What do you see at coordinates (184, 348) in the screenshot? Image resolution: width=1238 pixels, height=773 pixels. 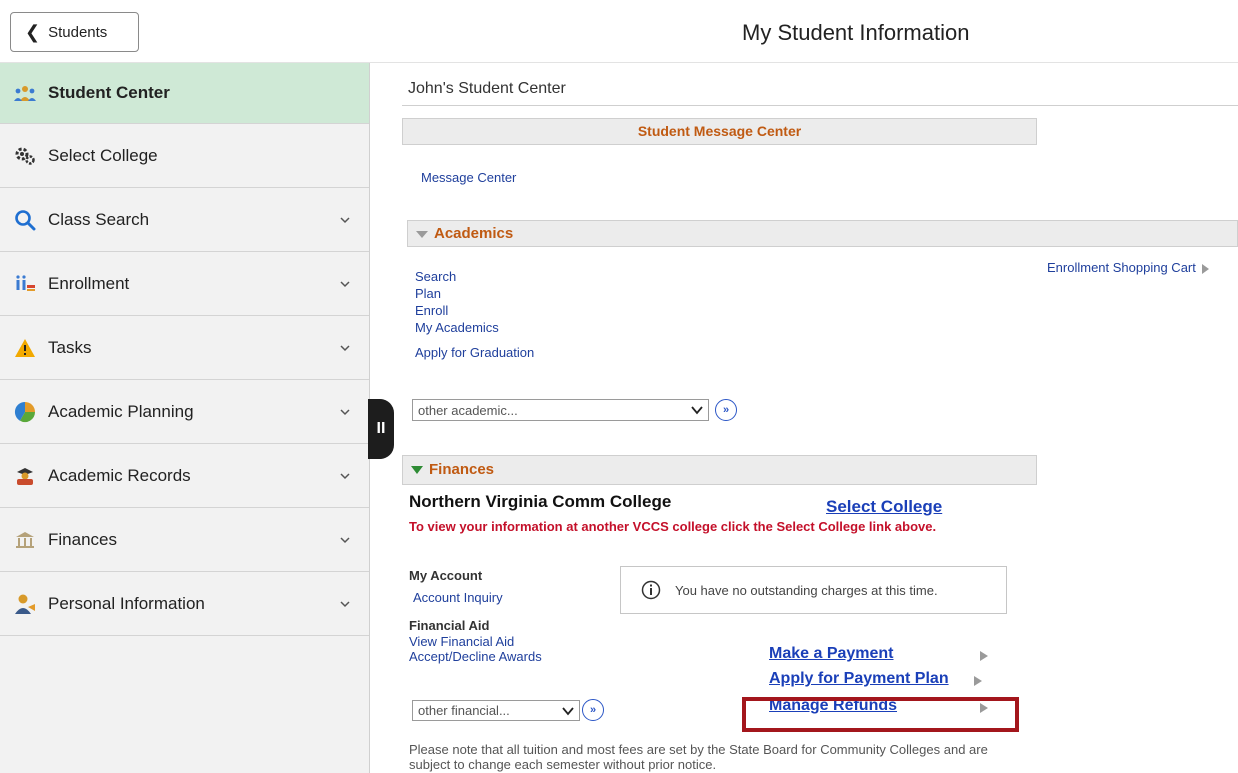 I see `sidebar-item-tasks: Tasks` at bounding box center [184, 348].